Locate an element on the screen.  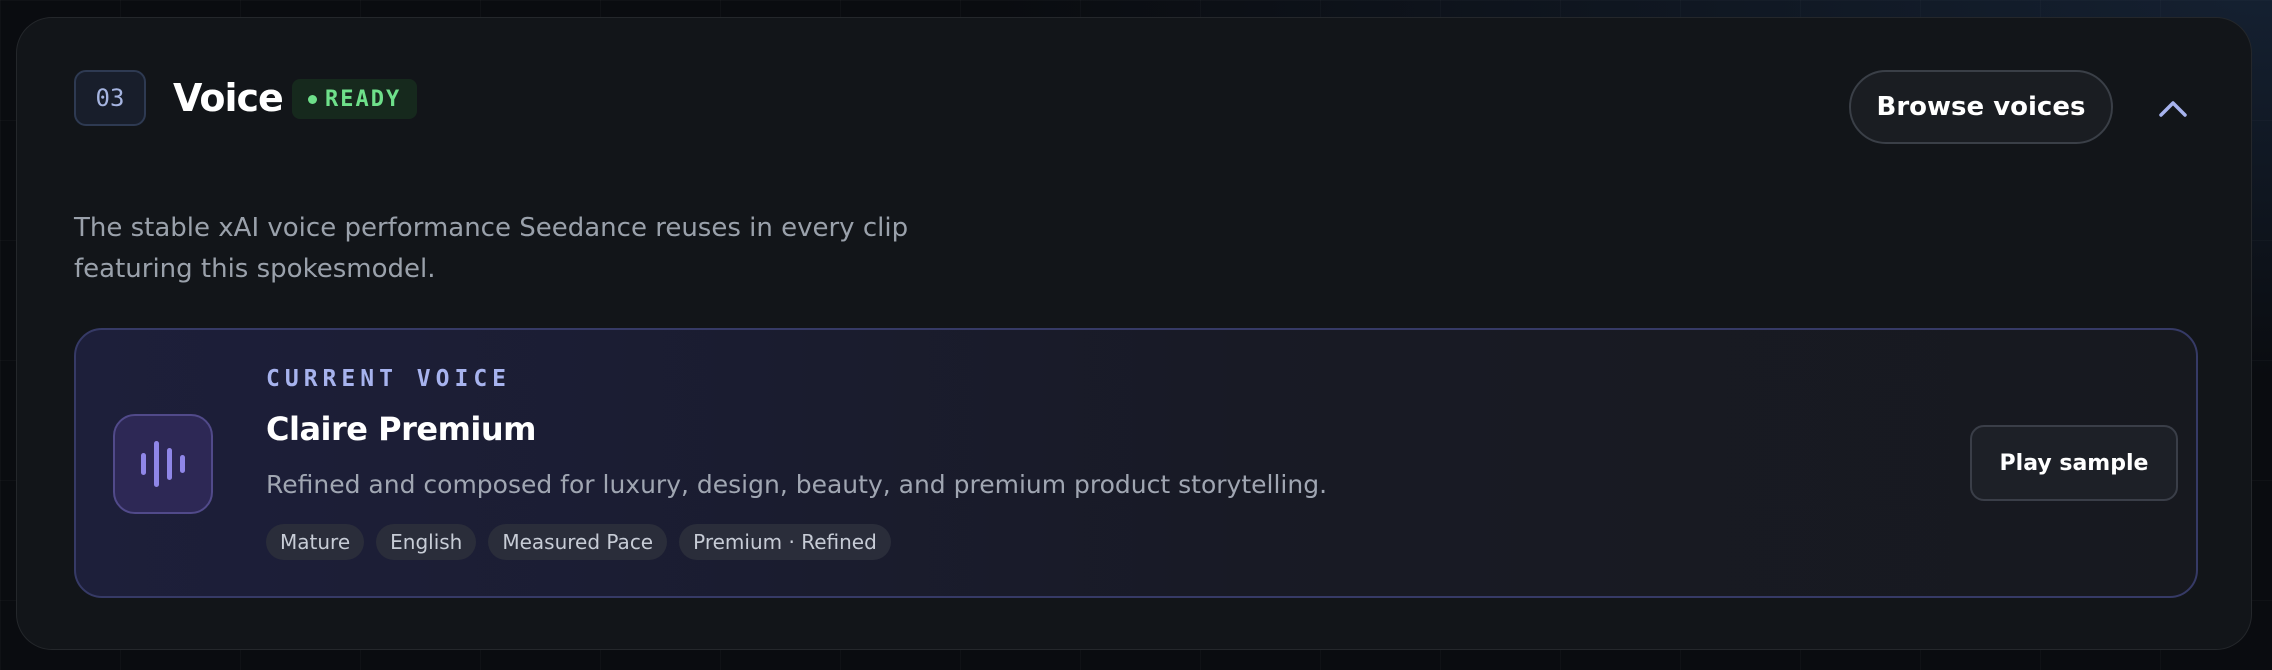
status-dot-icon is located at coordinates (312, 99).